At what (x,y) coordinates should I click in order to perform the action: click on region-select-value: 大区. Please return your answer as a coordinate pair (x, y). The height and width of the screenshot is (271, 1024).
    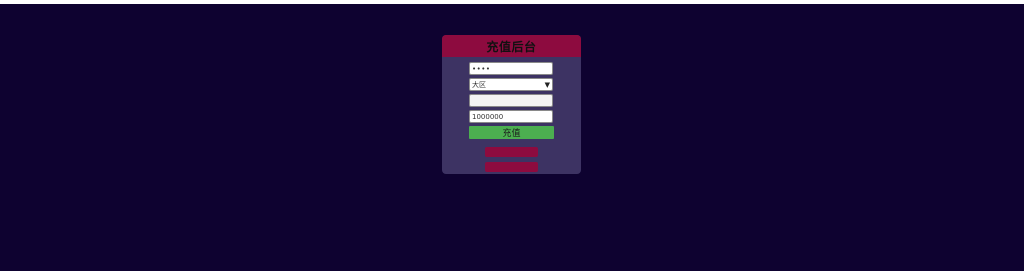
    Looking at the image, I should click on (479, 84).